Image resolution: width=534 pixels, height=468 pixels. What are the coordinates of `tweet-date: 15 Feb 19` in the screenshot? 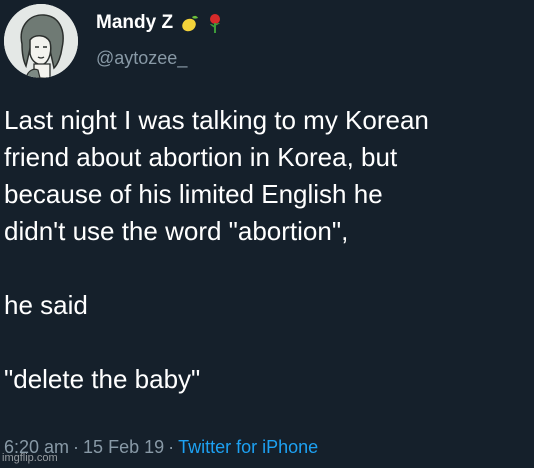 It's located at (123, 447).